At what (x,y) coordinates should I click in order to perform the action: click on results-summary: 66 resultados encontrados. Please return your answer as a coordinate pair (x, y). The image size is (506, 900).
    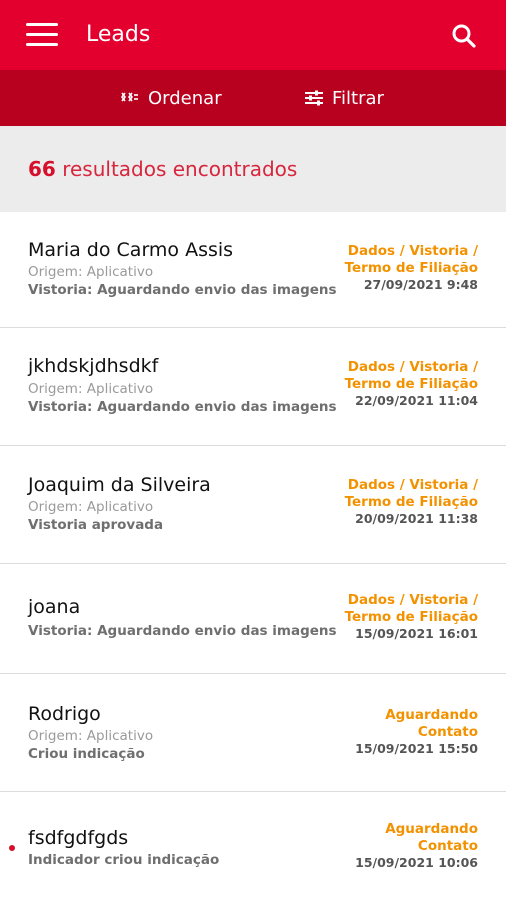
    Looking at the image, I should click on (253, 169).